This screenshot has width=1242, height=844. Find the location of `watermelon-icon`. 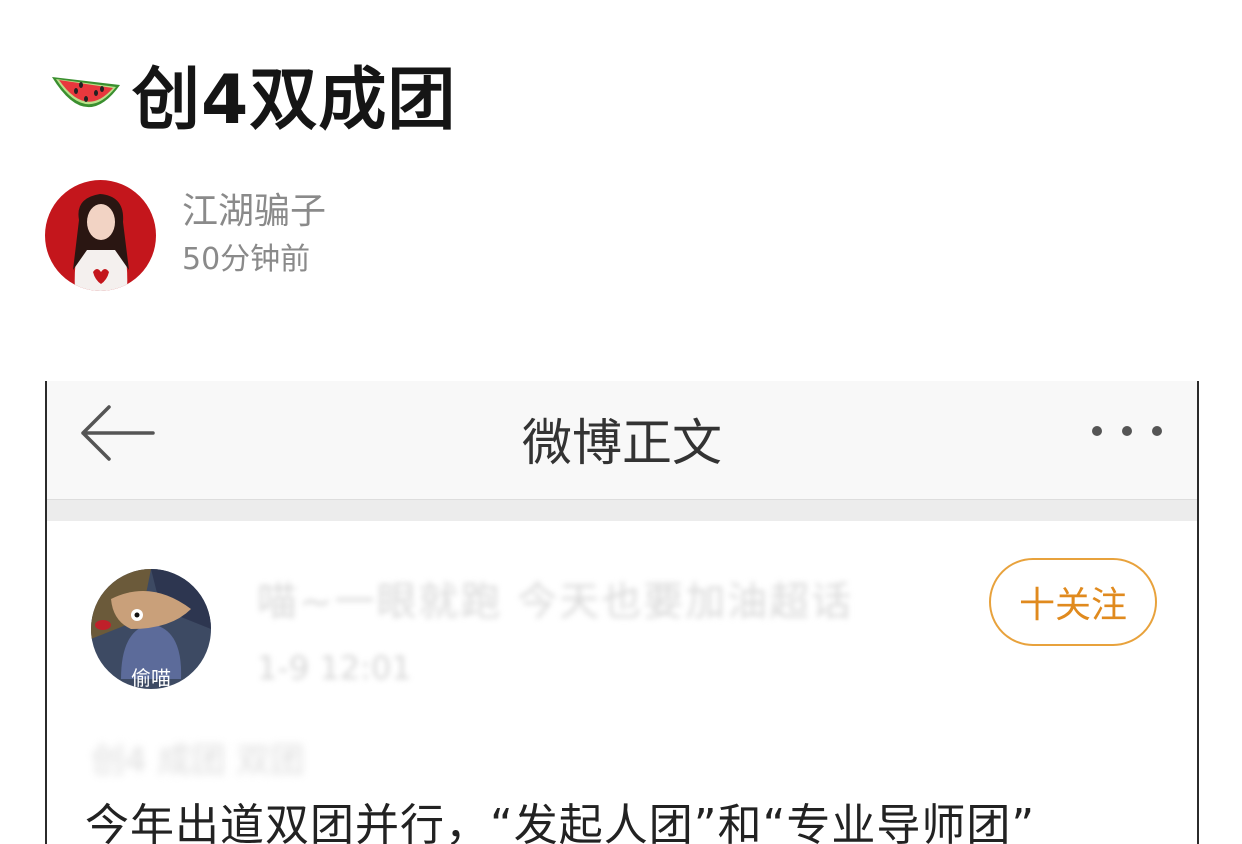

watermelon-icon is located at coordinates (86, 92).